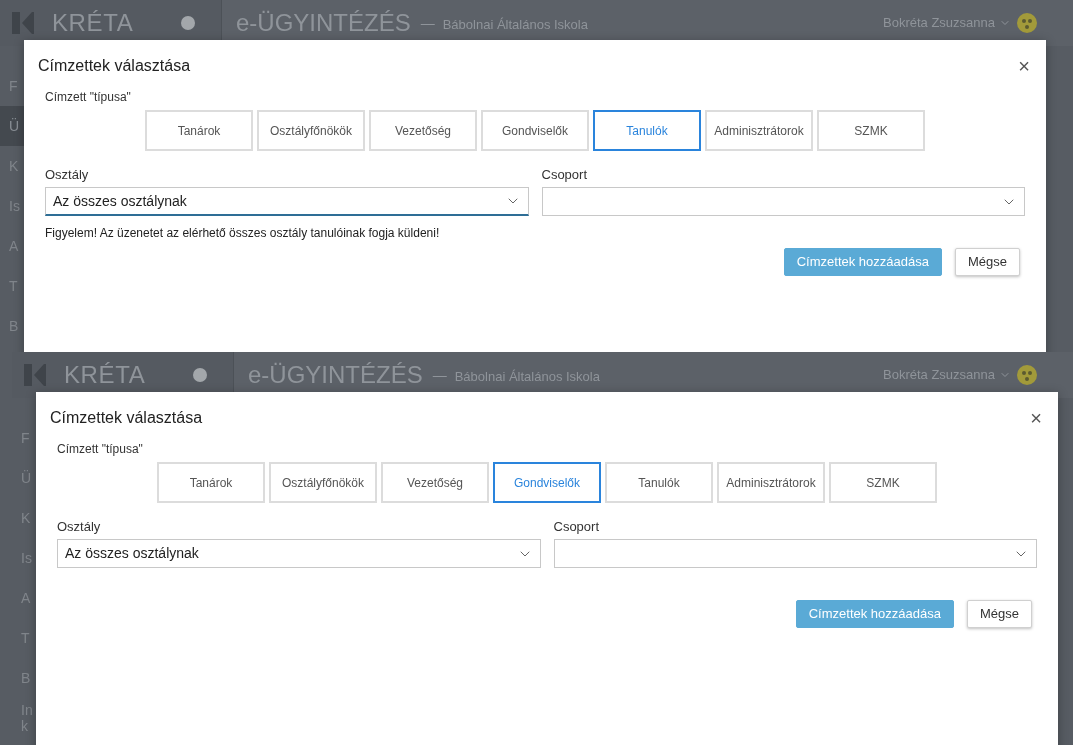  I want to click on sidebar-item: Ü, so click(12, 126).